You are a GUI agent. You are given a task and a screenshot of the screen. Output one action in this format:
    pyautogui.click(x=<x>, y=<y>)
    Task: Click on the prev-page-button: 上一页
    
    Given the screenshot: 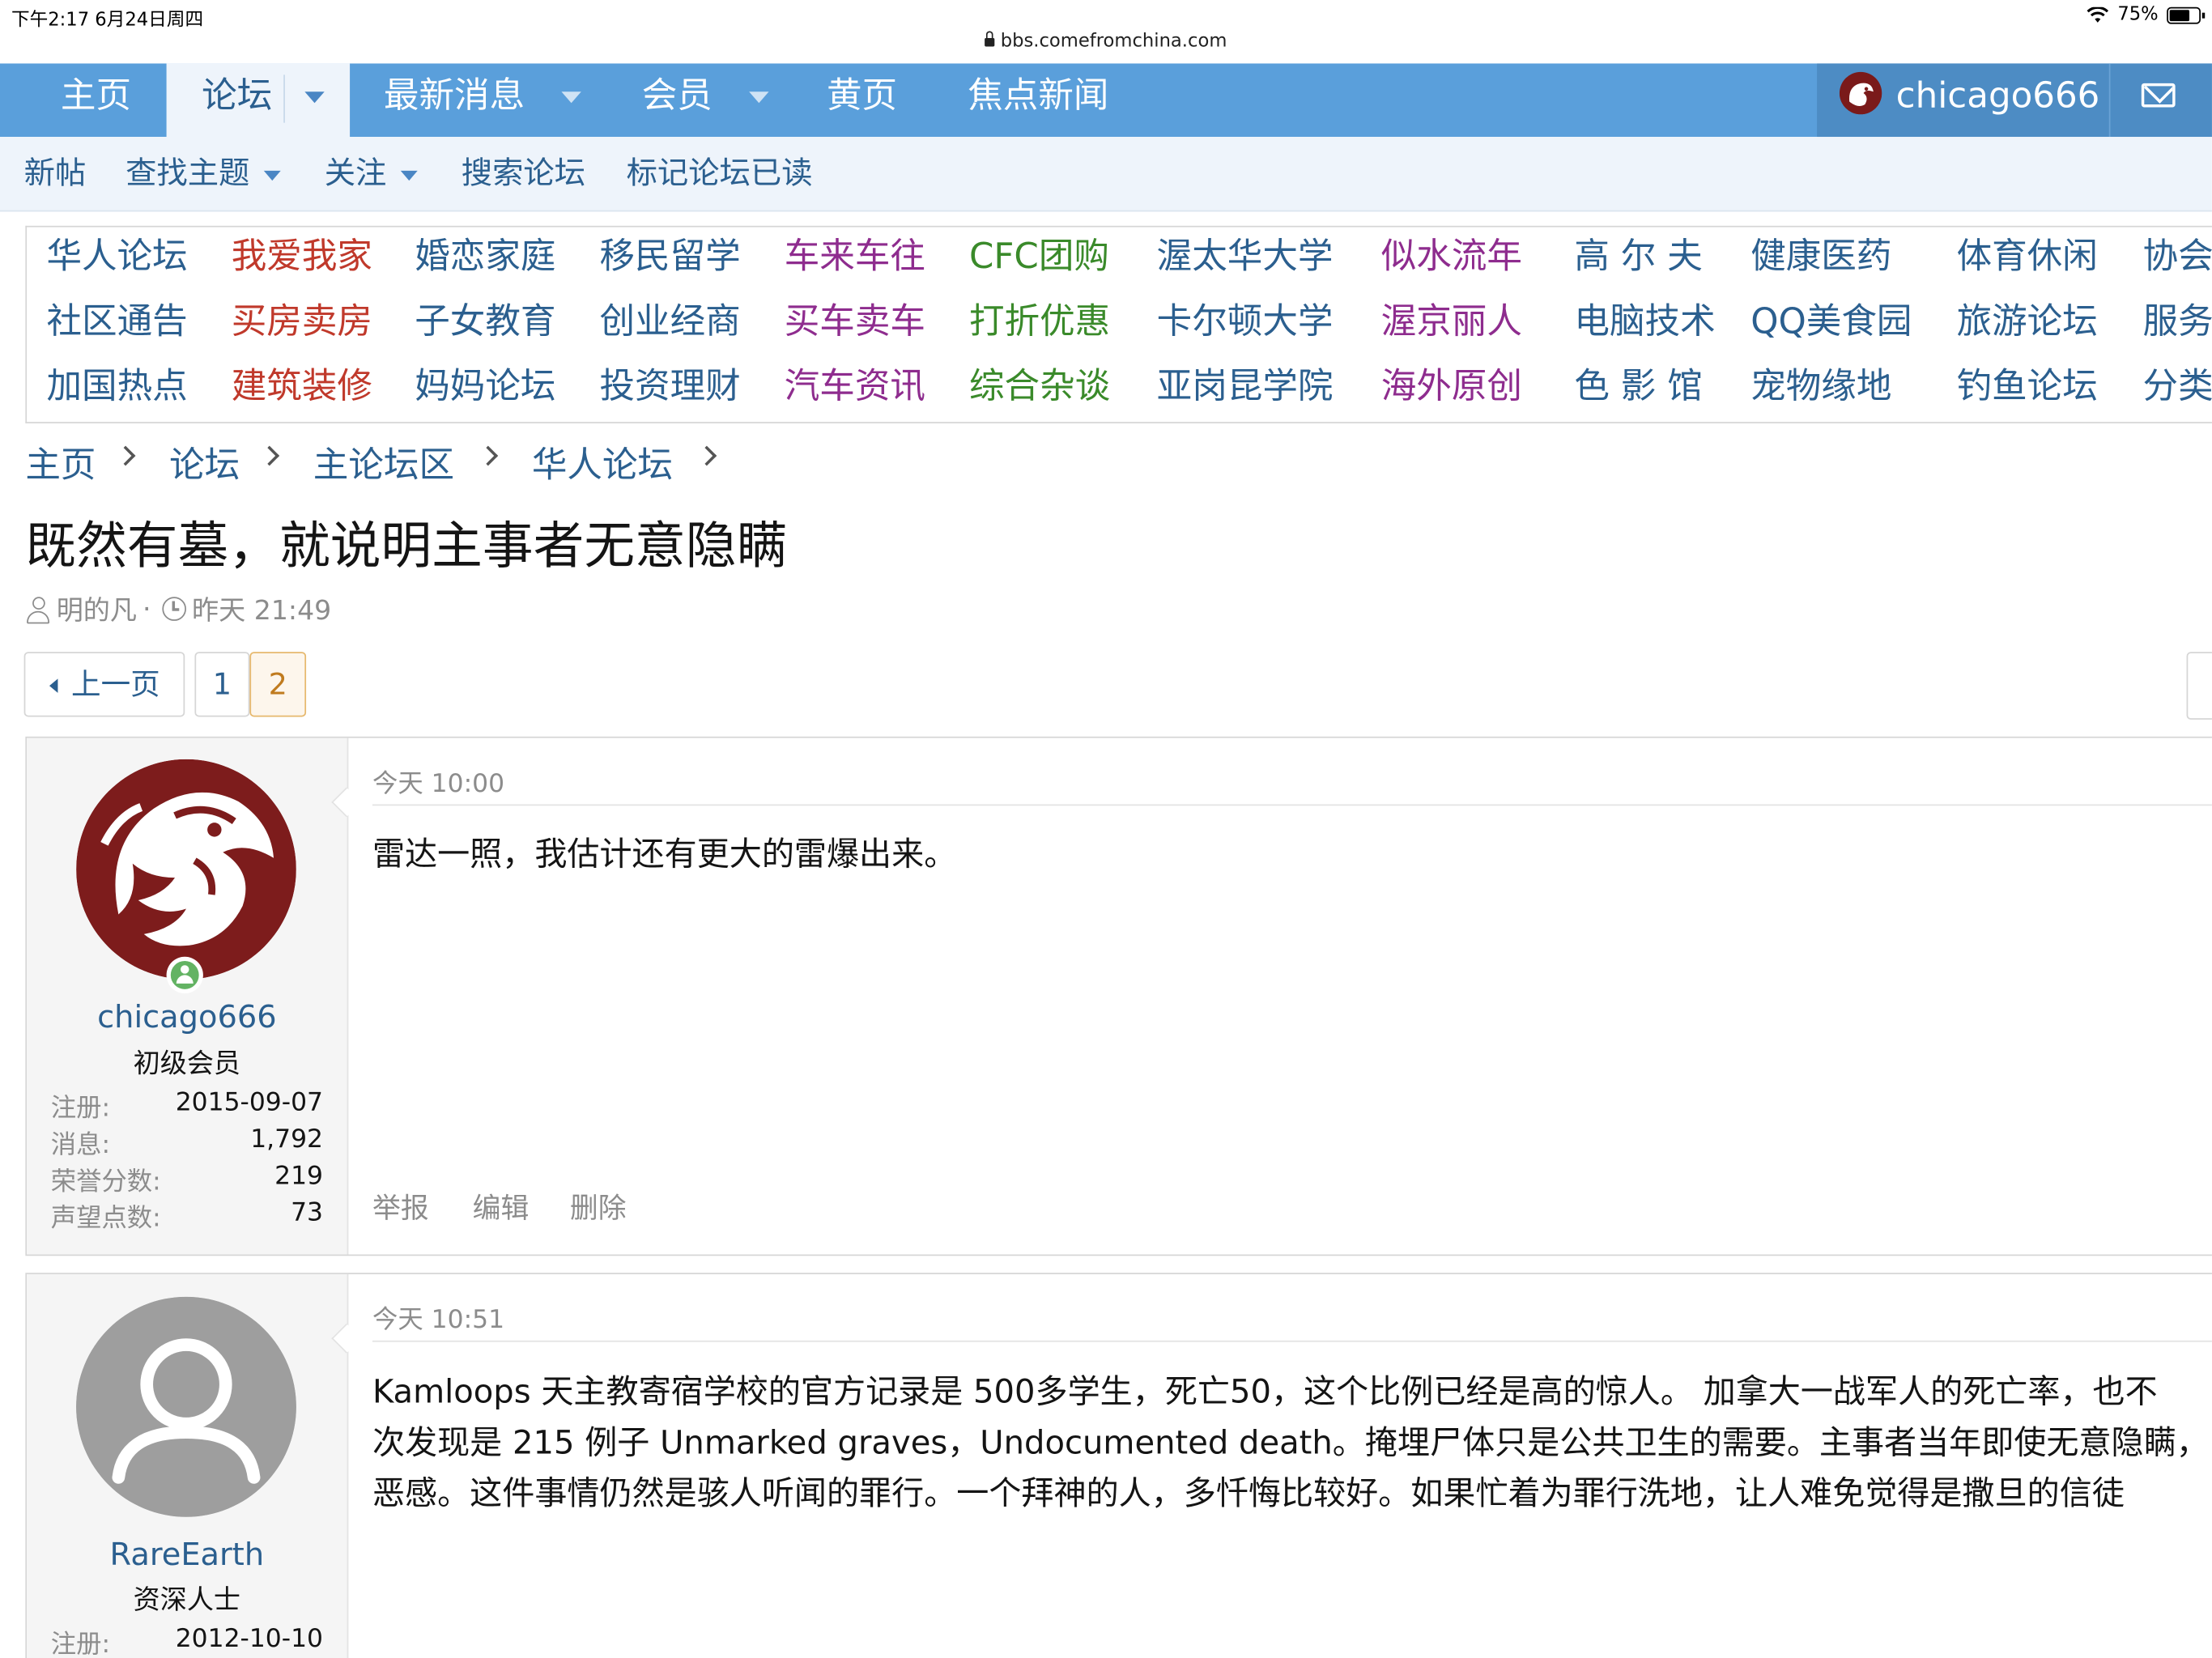 What is the action you would take?
    pyautogui.click(x=104, y=684)
    